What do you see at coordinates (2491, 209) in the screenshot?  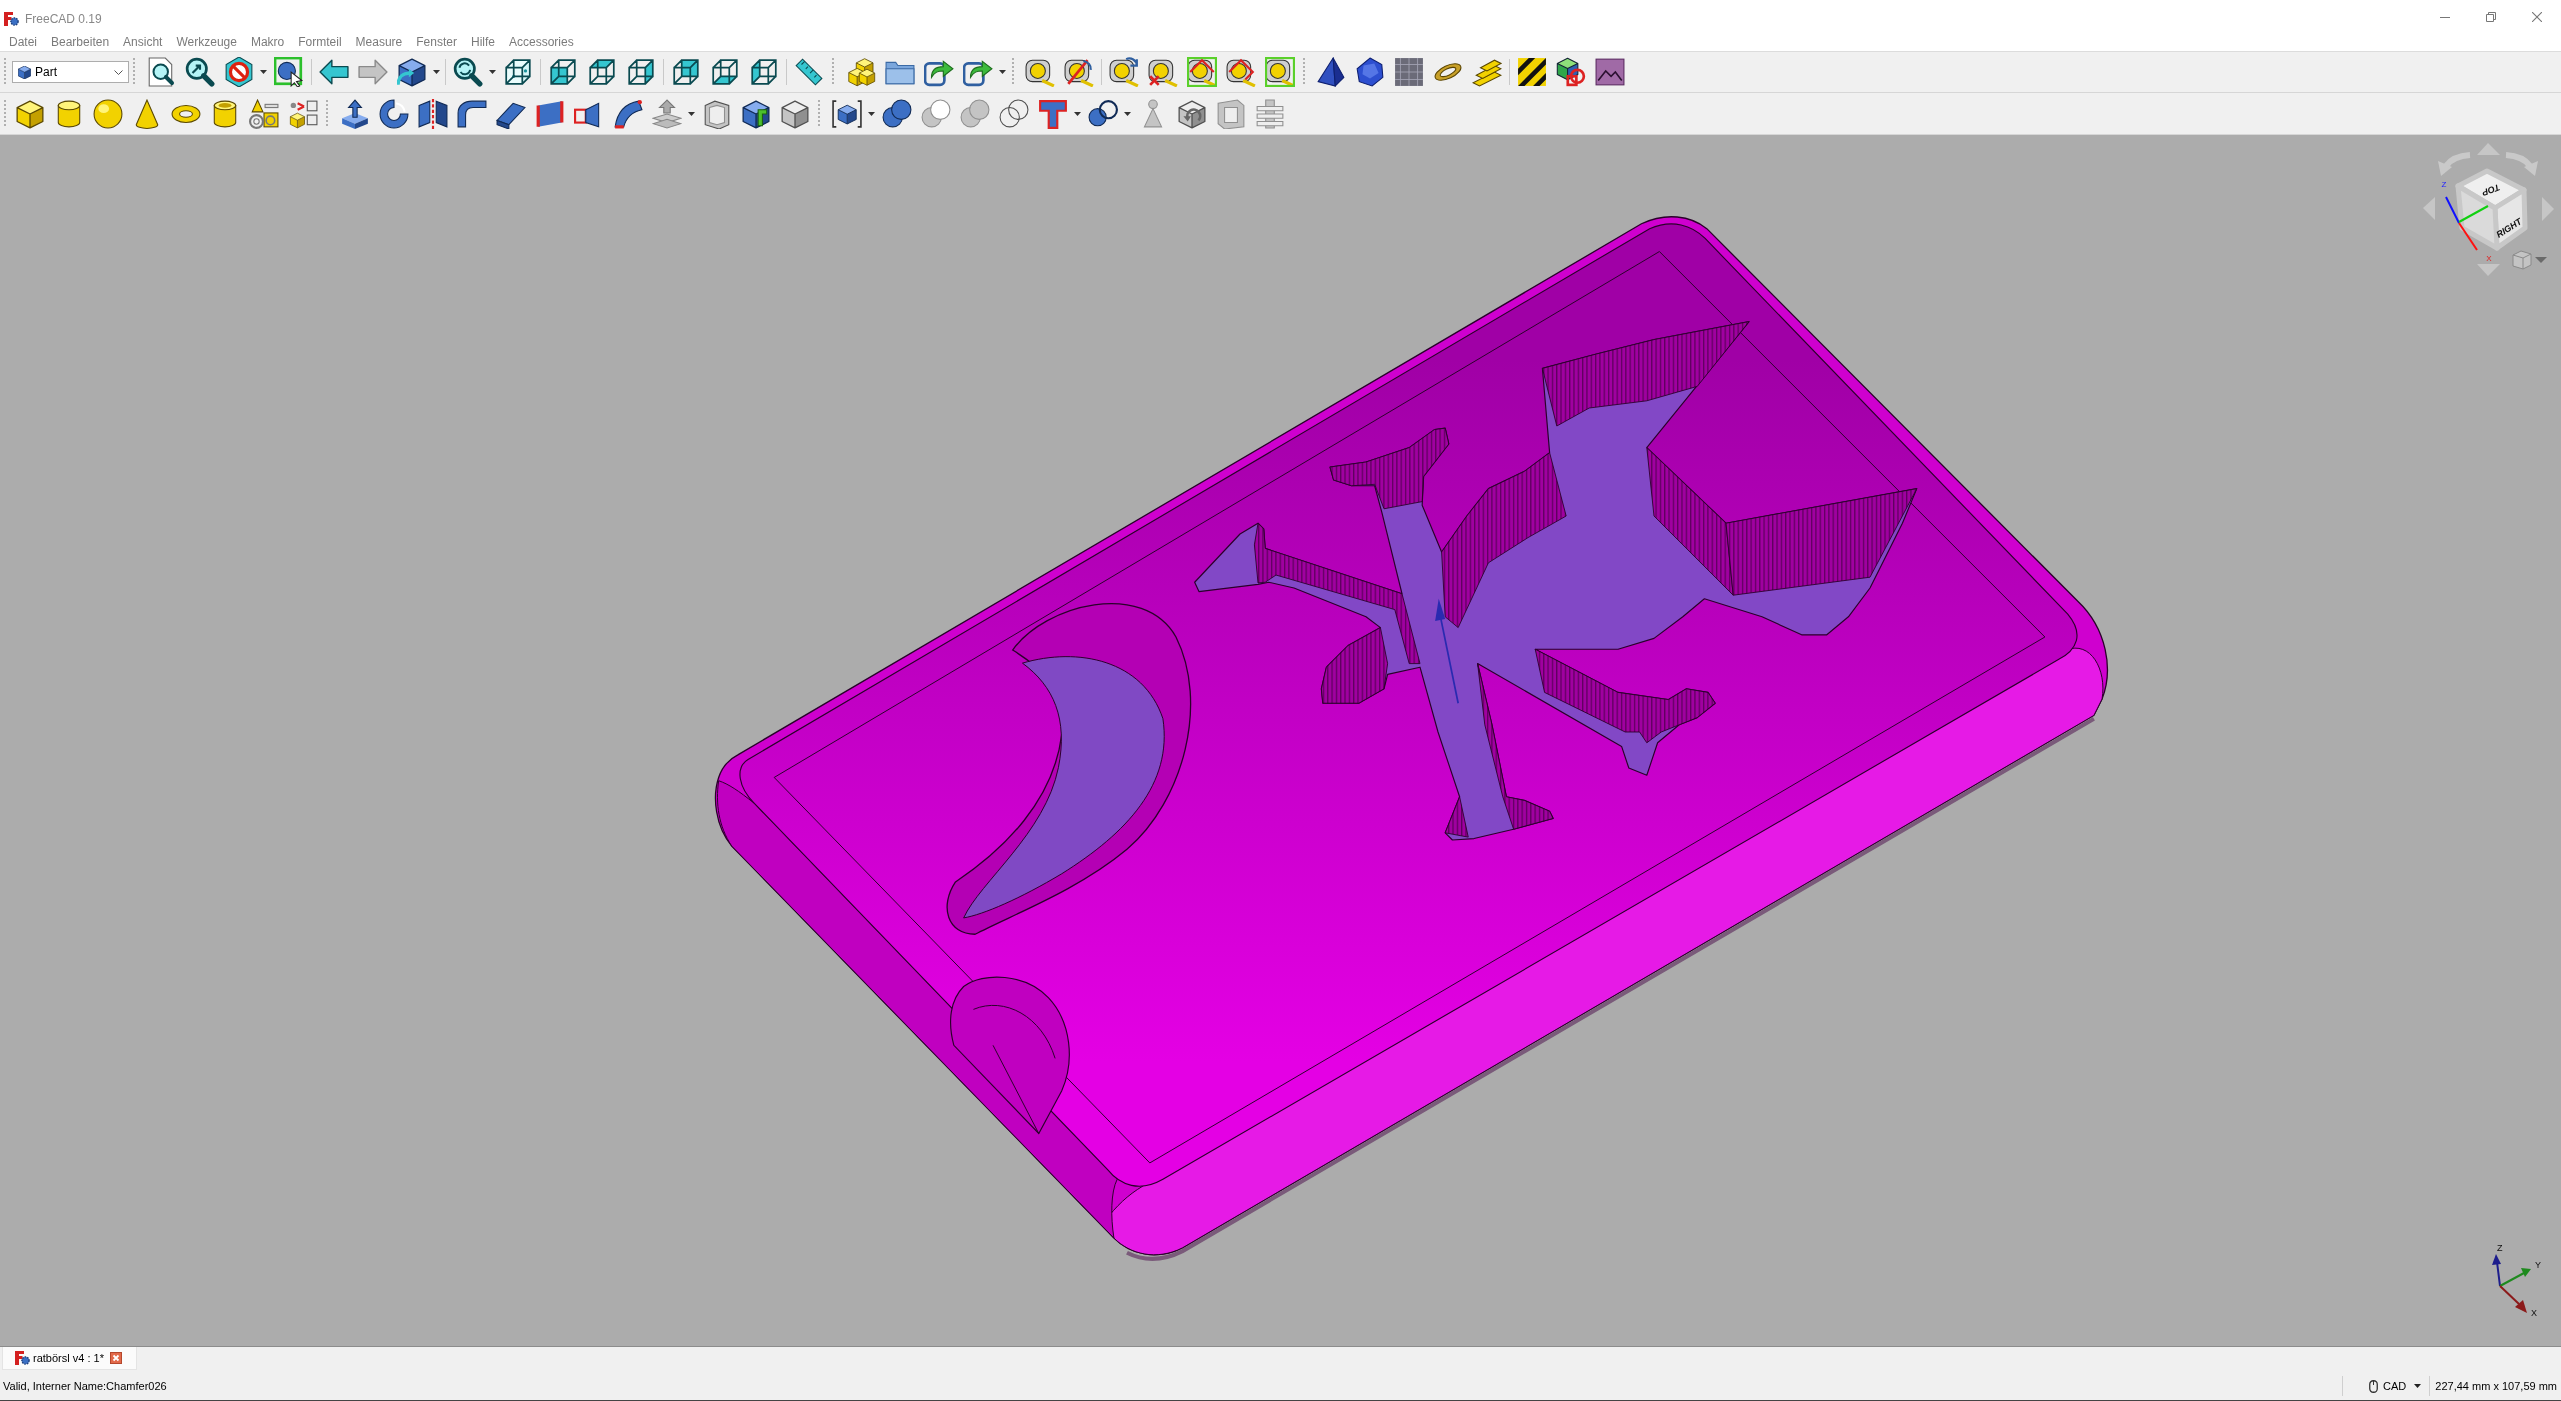 I see `navigation-cube` at bounding box center [2491, 209].